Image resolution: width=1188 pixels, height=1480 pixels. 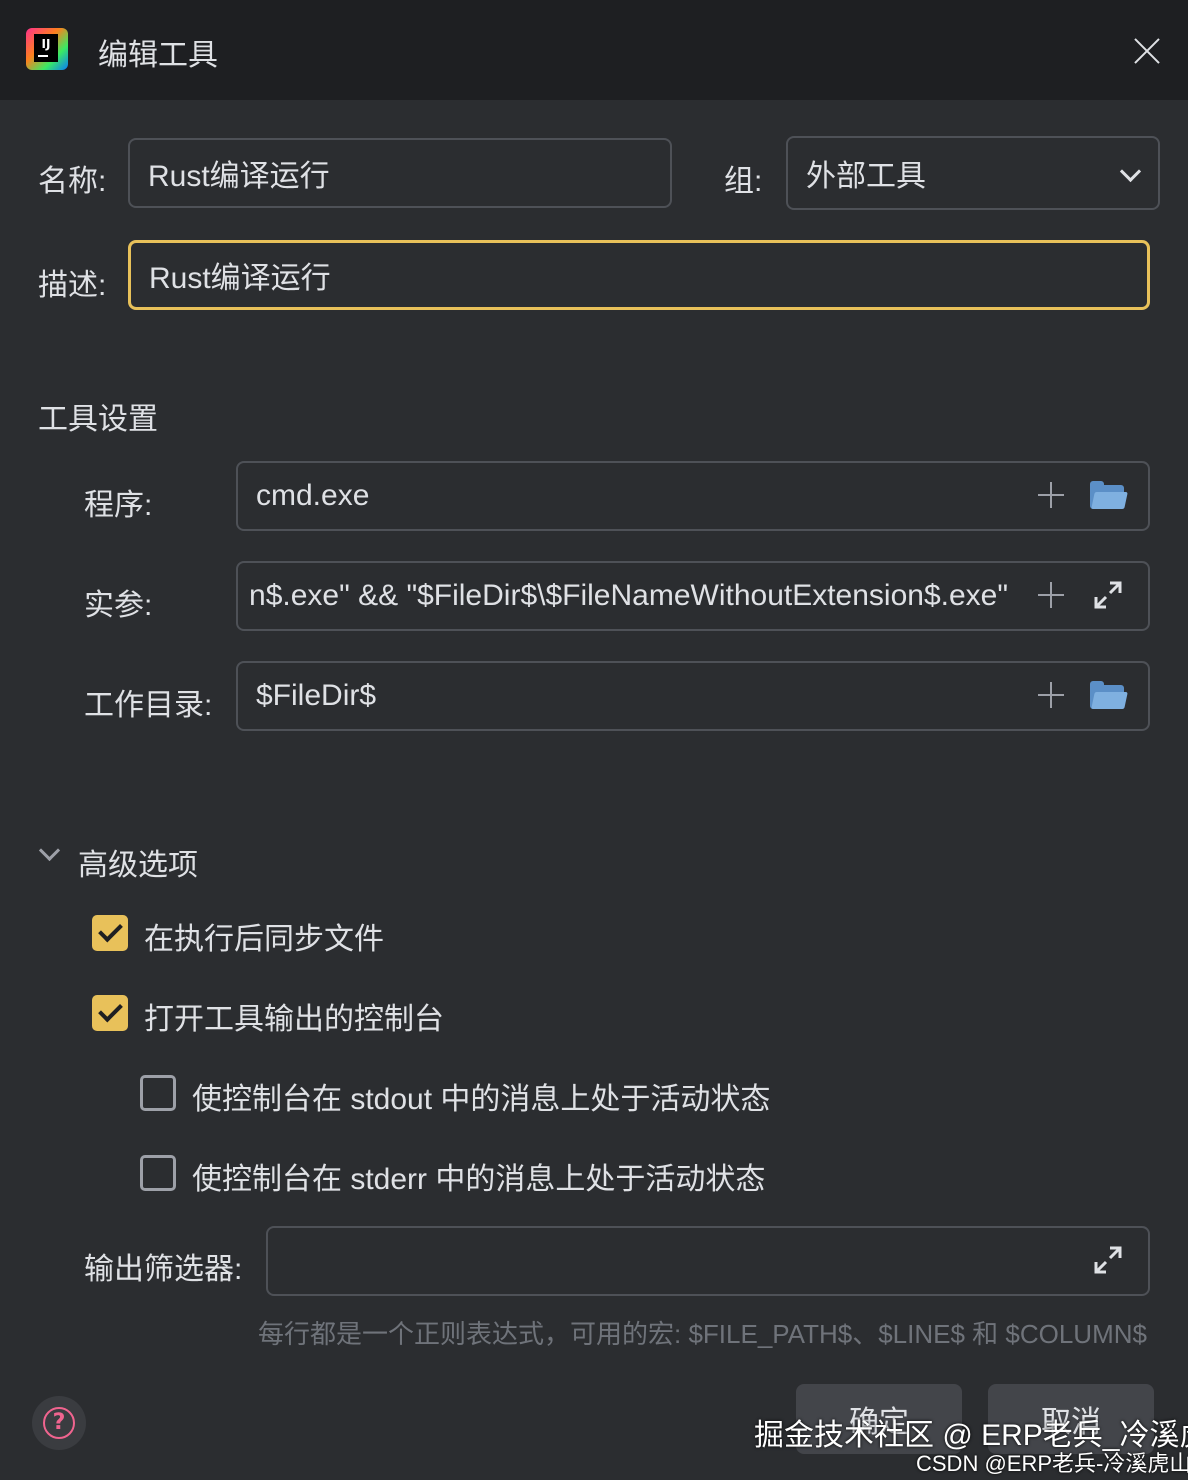 What do you see at coordinates (158, 55) in the screenshot?
I see `window-title: 编辑工具` at bounding box center [158, 55].